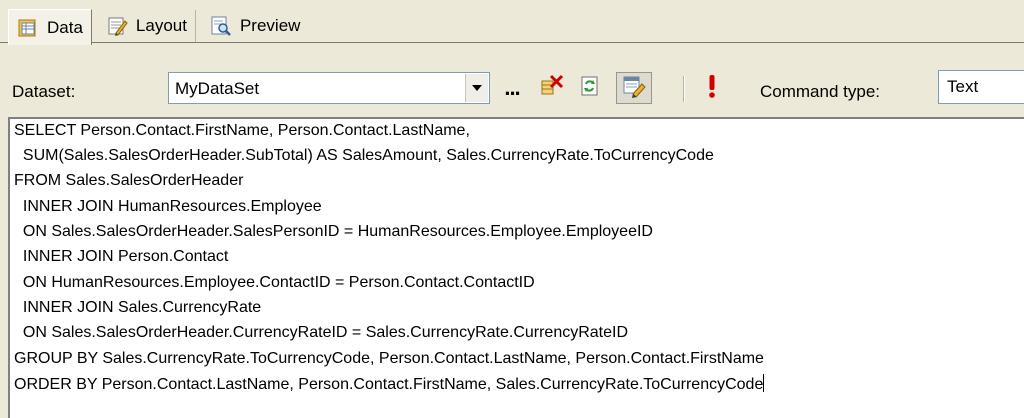 Image resolution: width=1024 pixels, height=418 pixels. Describe the element at coordinates (820, 91) in the screenshot. I see `command-type-label: Command type:` at that location.